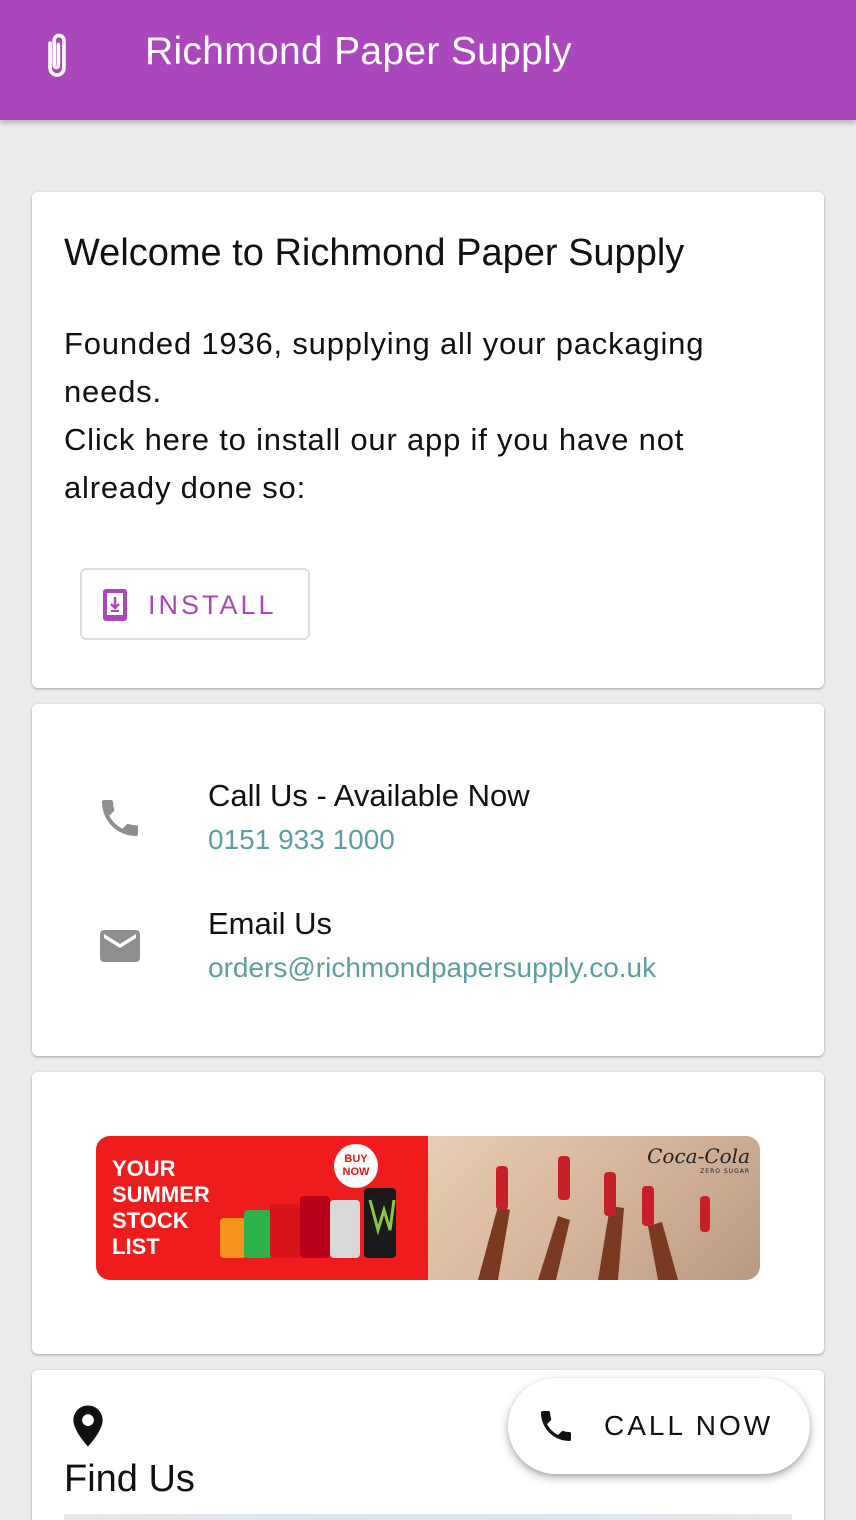 This screenshot has height=1520, width=856. Describe the element at coordinates (308, 1223) in the screenshot. I see `drink-cans-image` at that location.